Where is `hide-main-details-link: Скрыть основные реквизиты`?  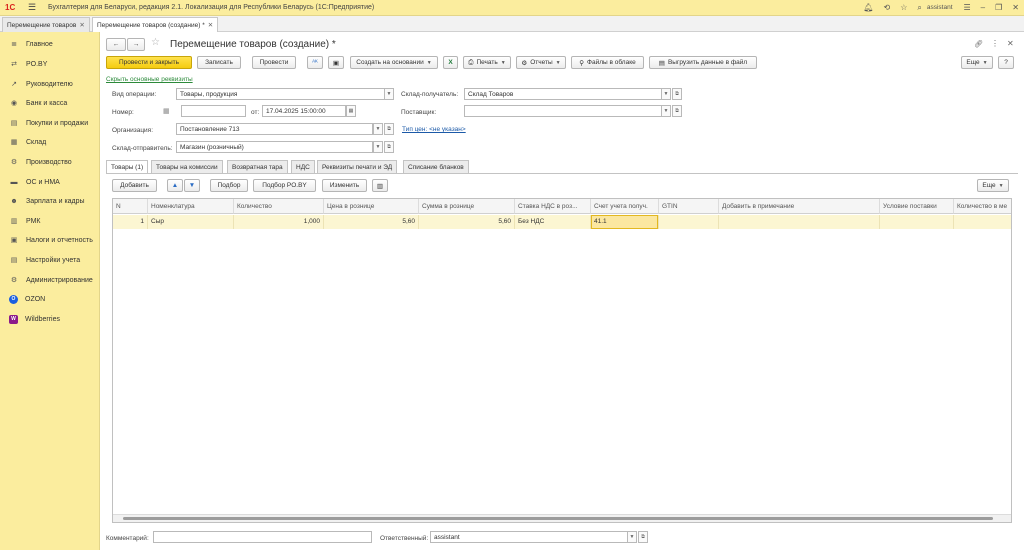 hide-main-details-link: Скрыть основные реквизиты is located at coordinates (149, 79).